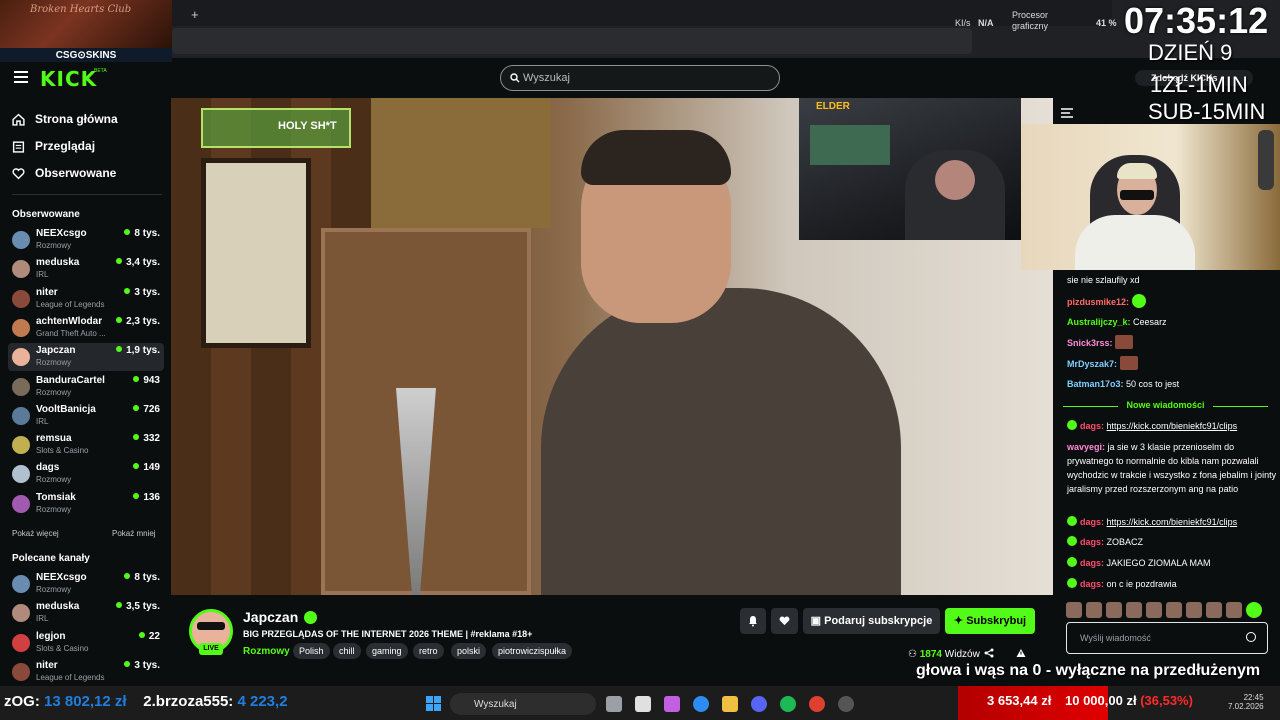 Image resolution: width=1280 pixels, height=720 pixels. I want to click on channel-name: remsua, so click(54, 439).